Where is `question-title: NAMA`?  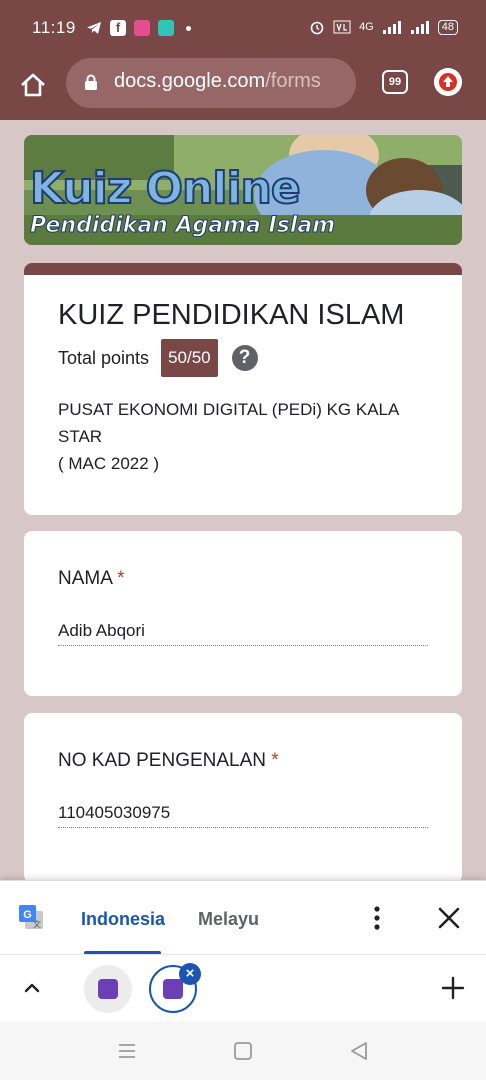
question-title: NAMA is located at coordinates (85, 578).